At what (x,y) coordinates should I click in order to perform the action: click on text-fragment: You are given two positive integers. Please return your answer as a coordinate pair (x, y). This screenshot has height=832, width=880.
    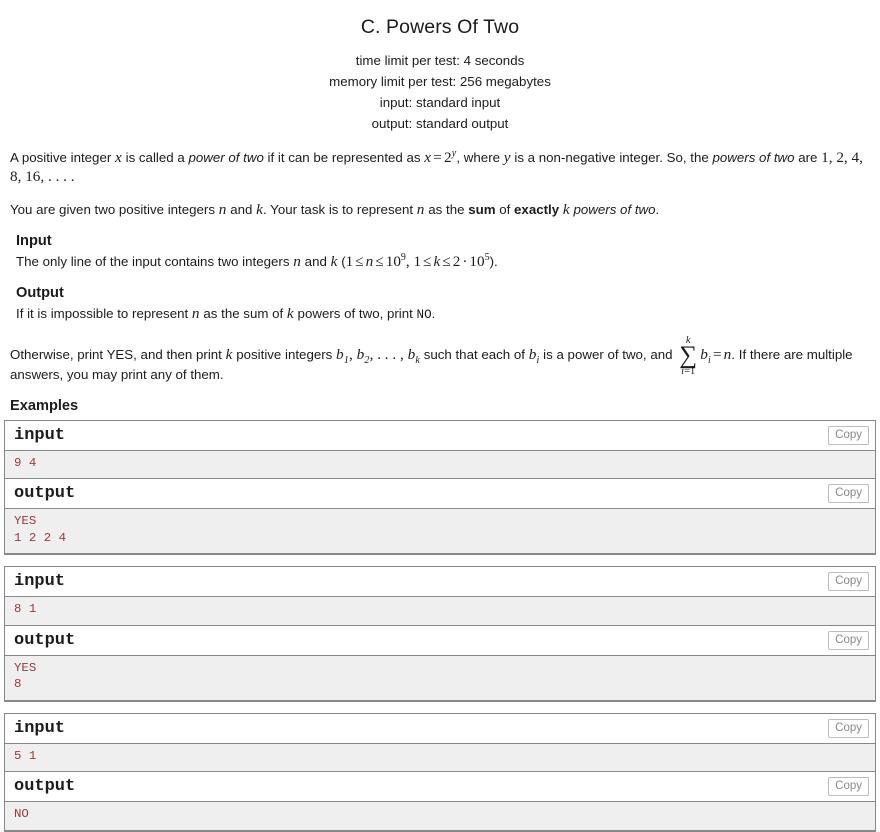
    Looking at the image, I should click on (114, 210).